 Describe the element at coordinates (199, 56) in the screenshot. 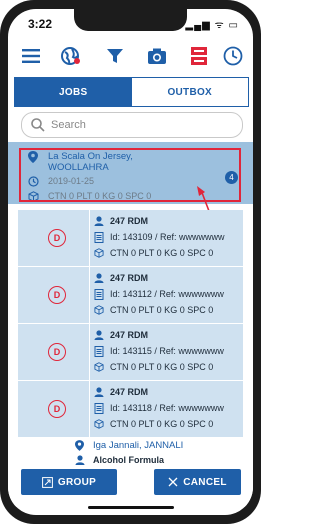

I see `server-icon` at that location.